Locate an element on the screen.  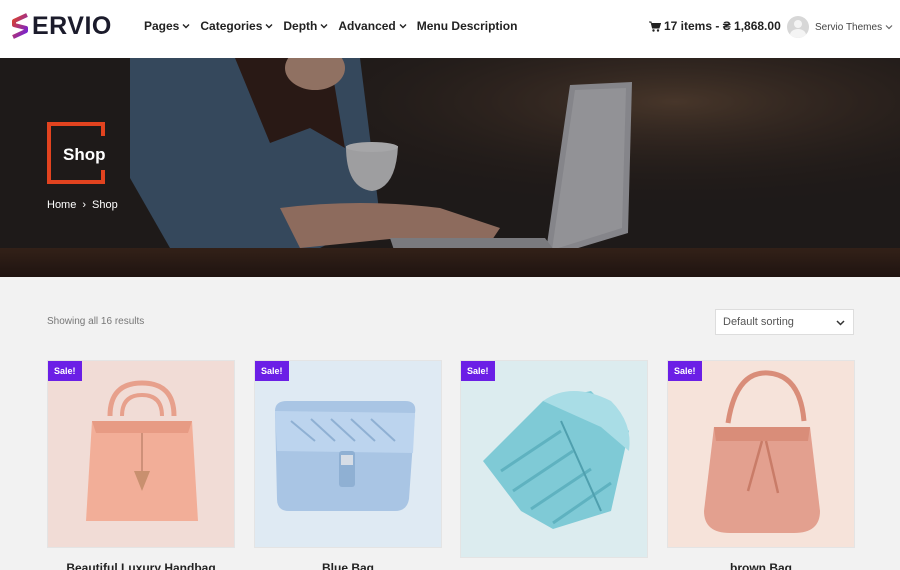
user-menu: Servio Themes is located at coordinates (840, 27).